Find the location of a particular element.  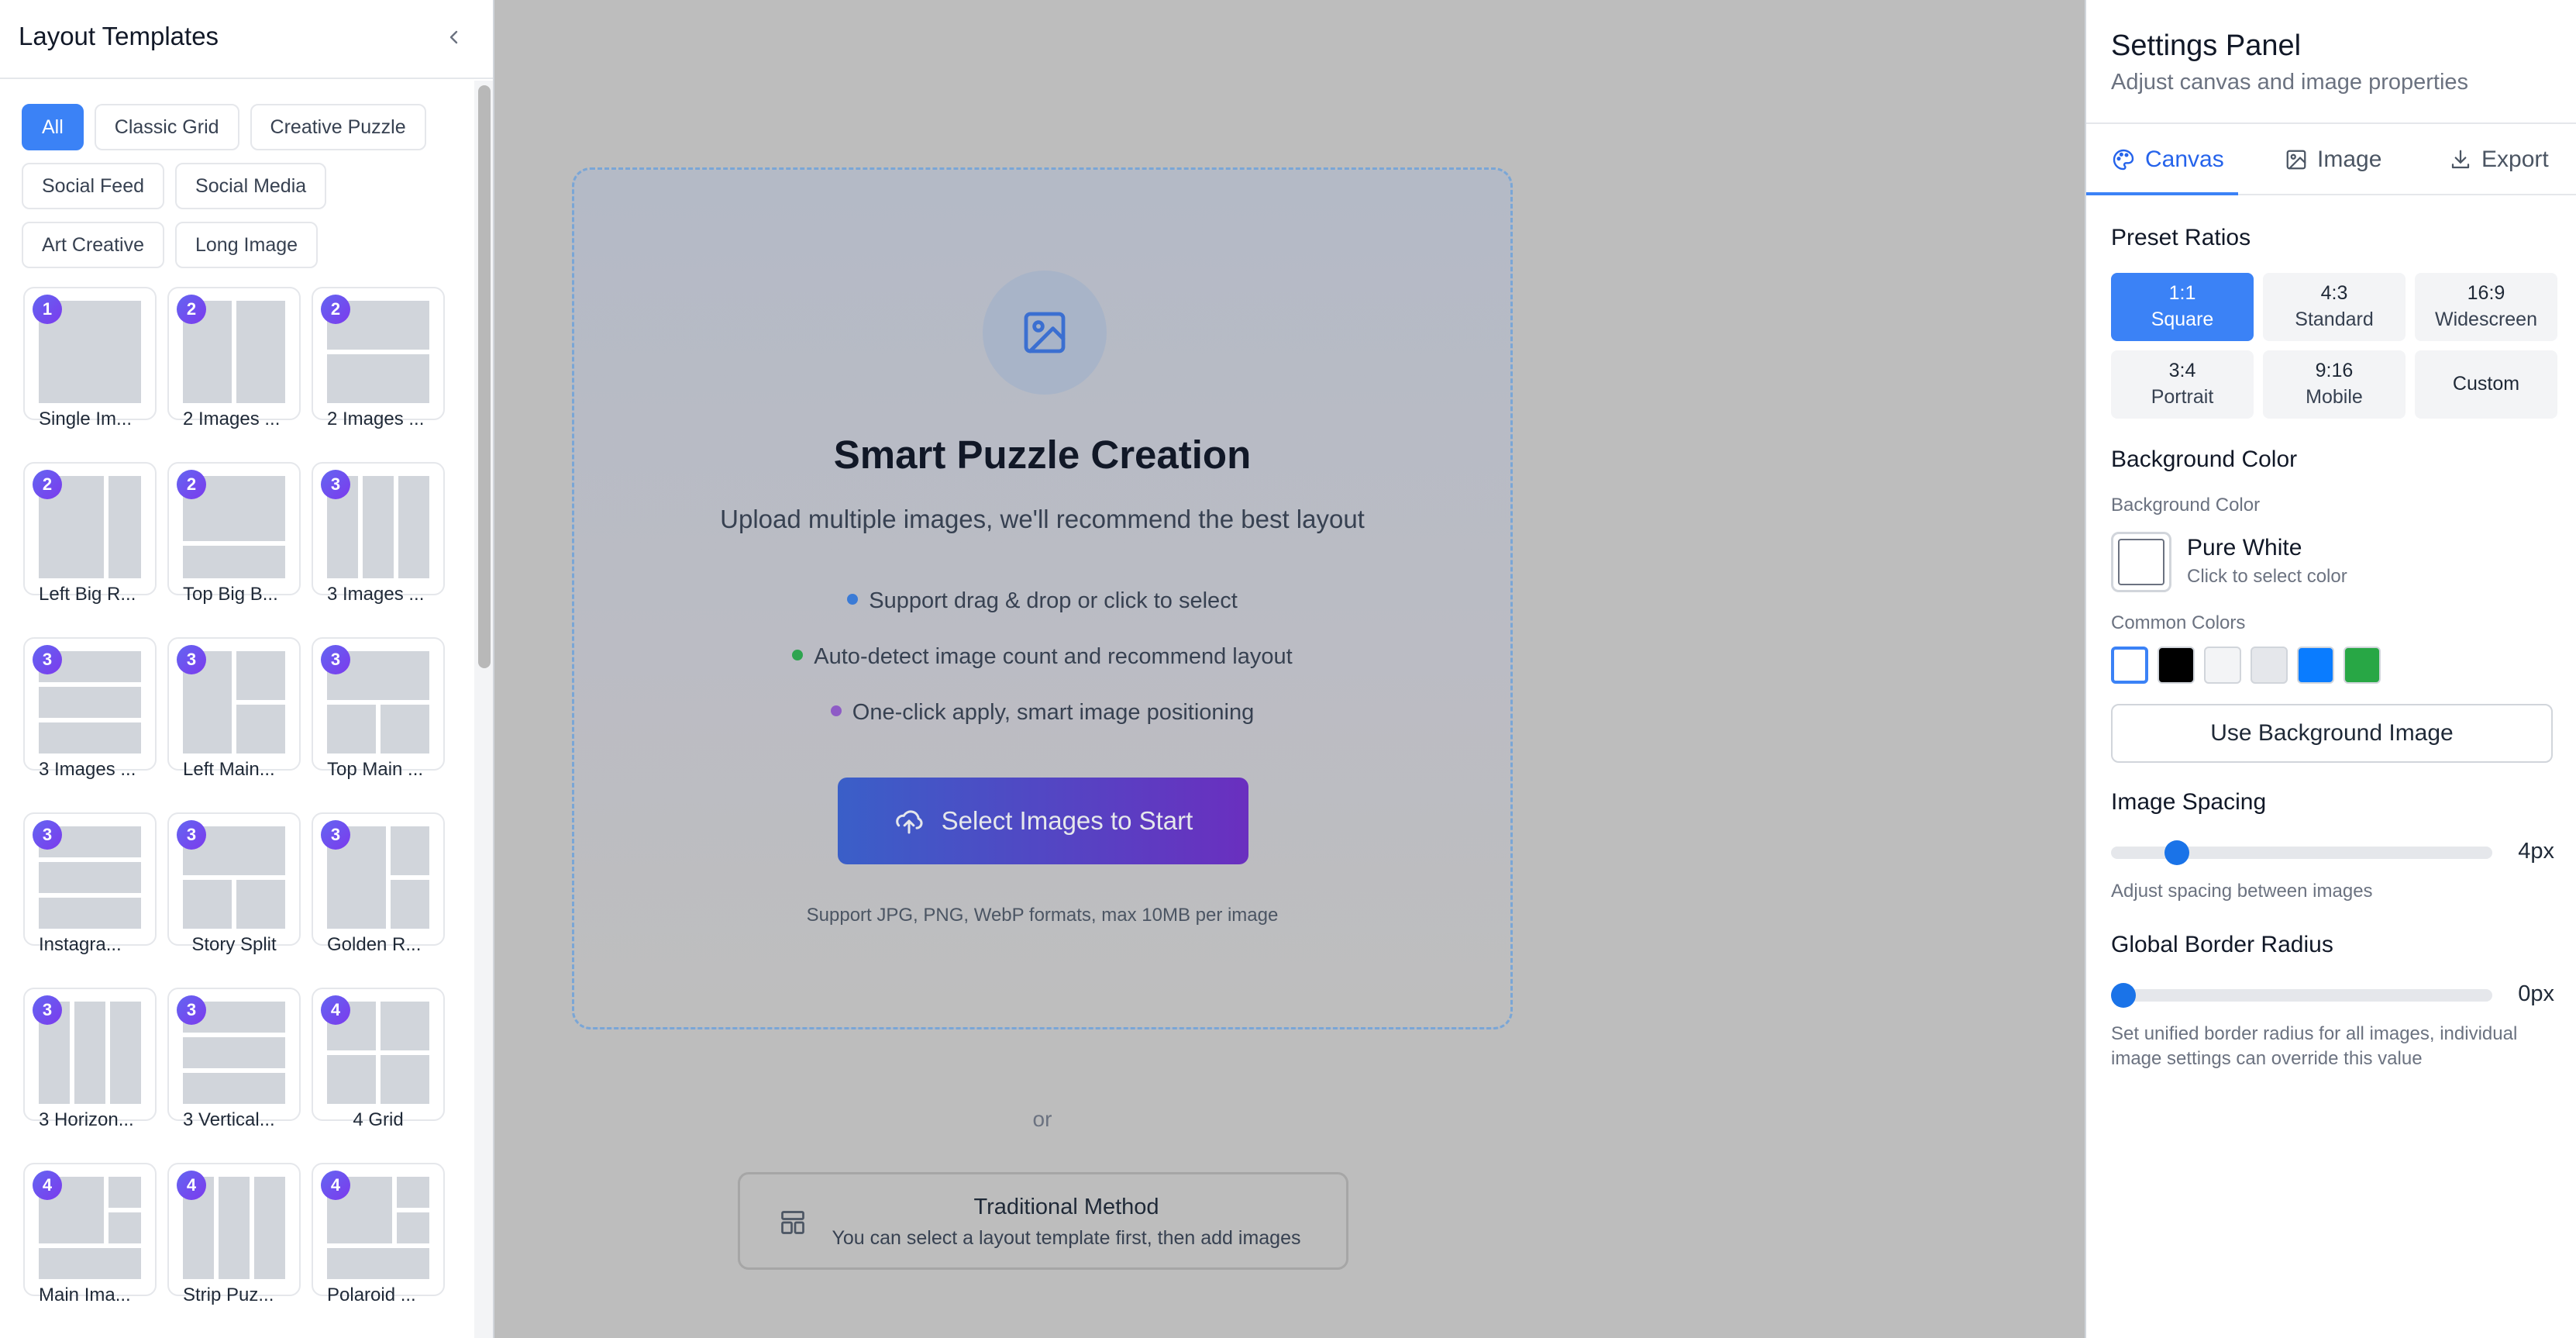

or-divider: or is located at coordinates (1042, 1119).